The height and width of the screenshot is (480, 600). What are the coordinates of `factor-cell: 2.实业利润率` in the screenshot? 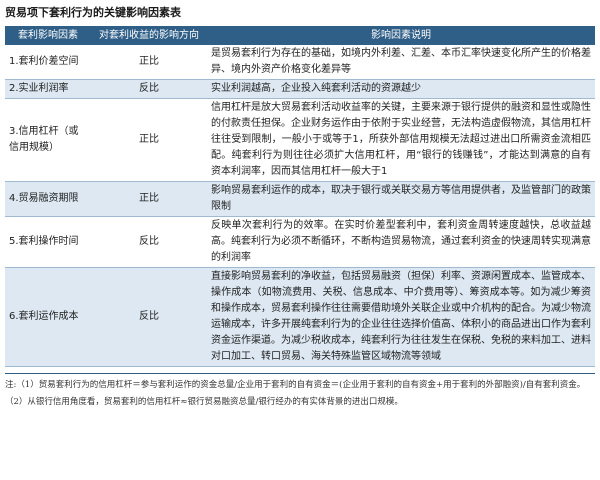 It's located at (48, 89).